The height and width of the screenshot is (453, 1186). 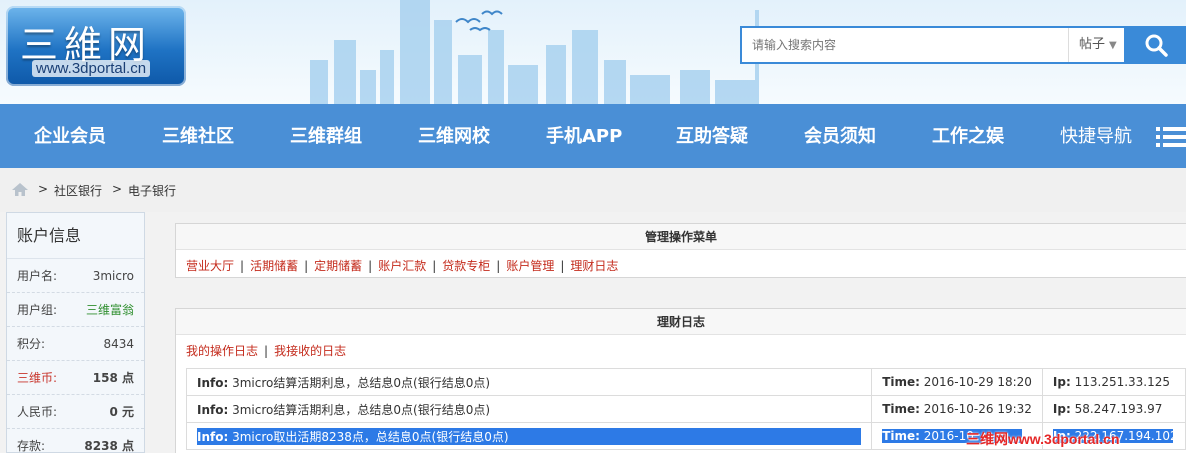 I want to click on link-lobby: 营业大厅, so click(x=210, y=266).